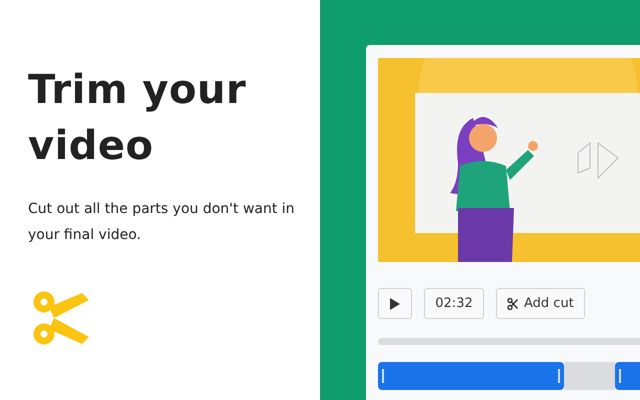  I want to click on description: Cut out all the parts you don't want in your final video., so click(162, 222).